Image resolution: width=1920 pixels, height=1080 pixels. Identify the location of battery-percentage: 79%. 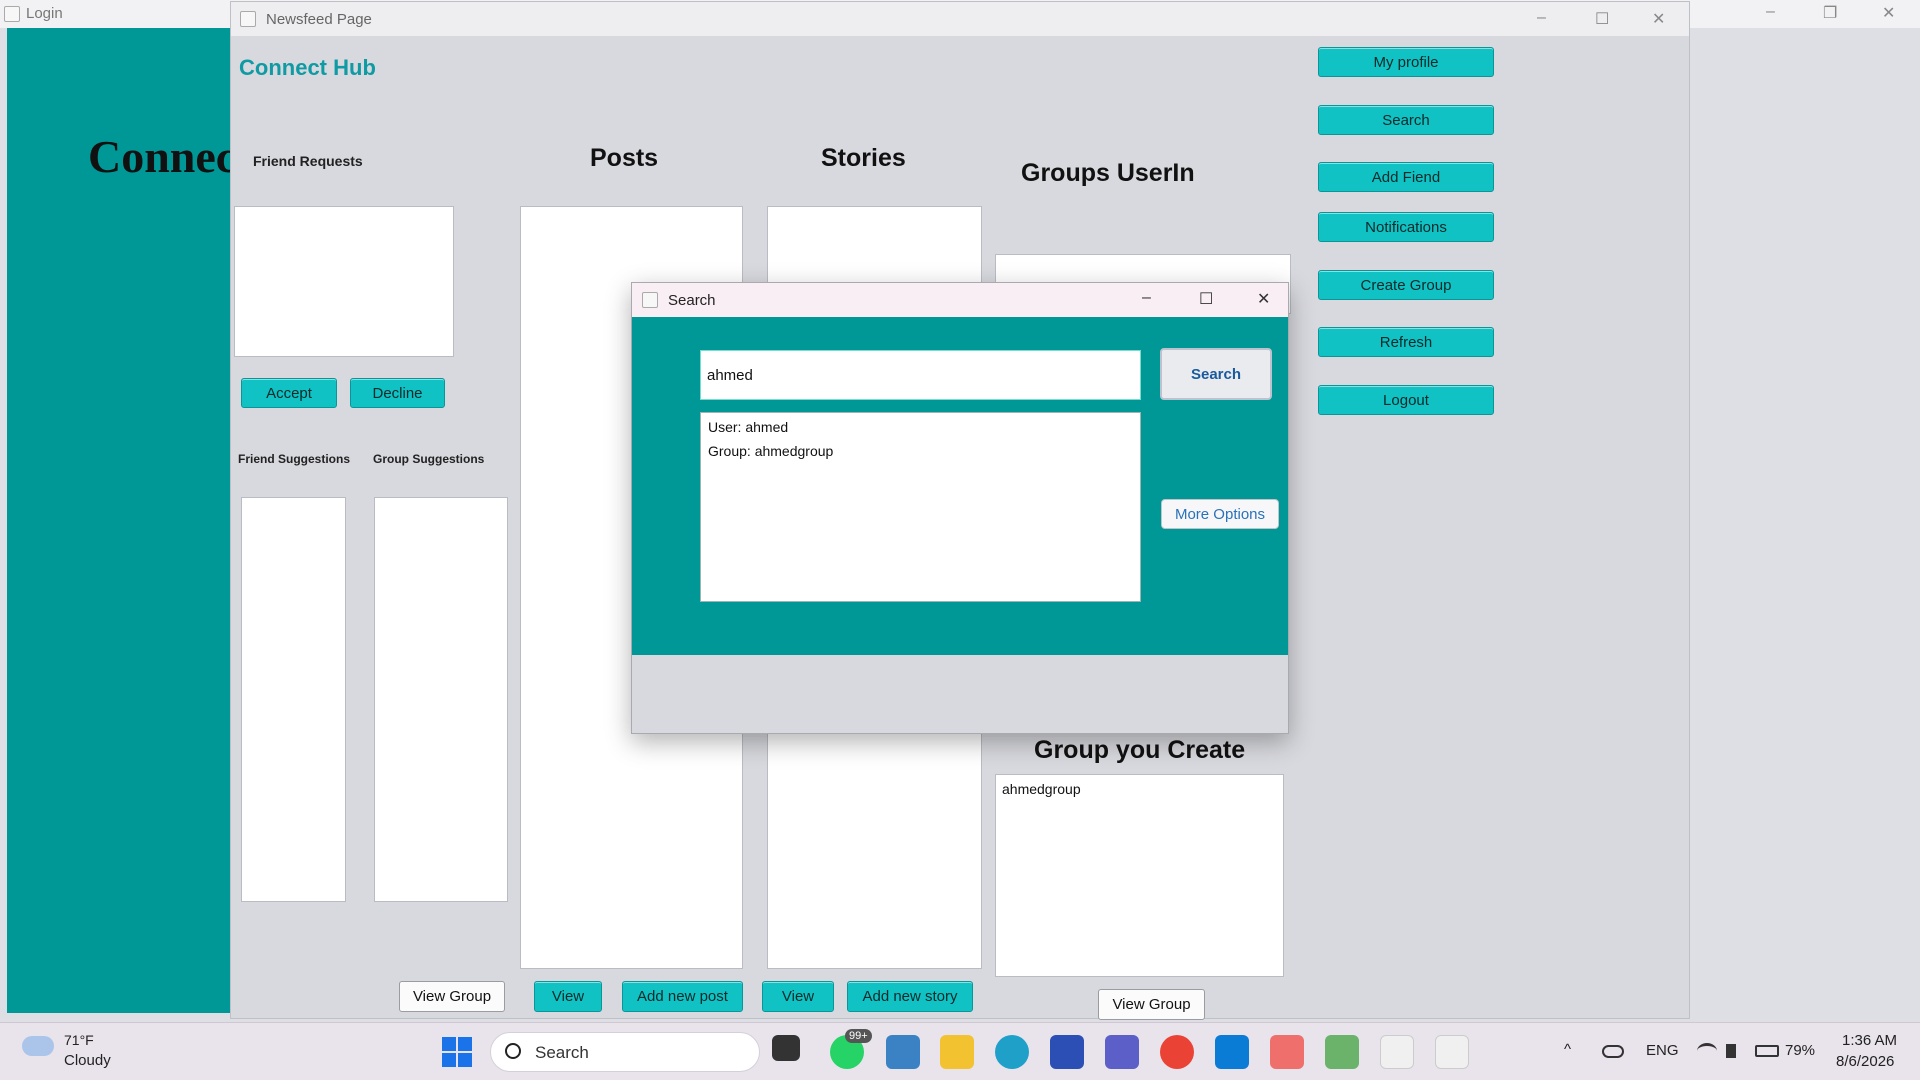
(1800, 1050).